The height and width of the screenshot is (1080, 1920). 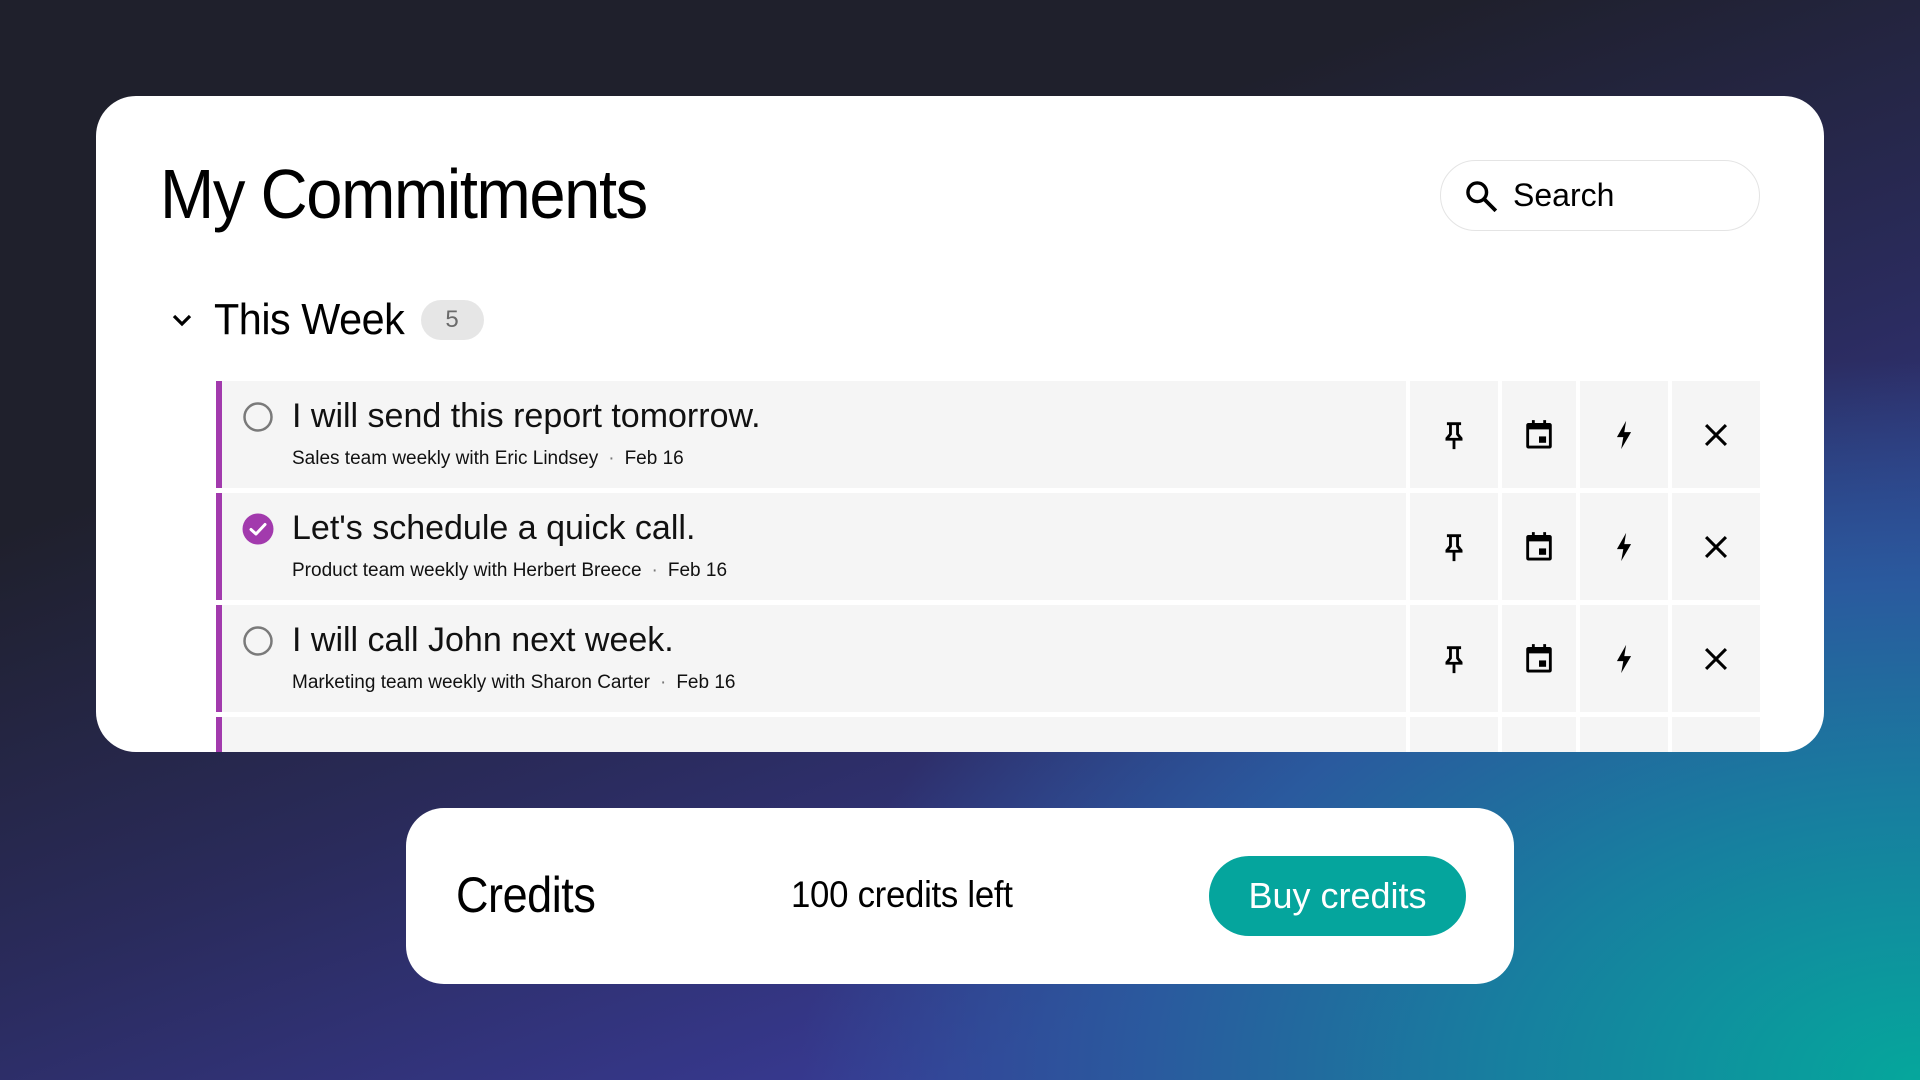 What do you see at coordinates (1482, 196) in the screenshot?
I see `search-icon` at bounding box center [1482, 196].